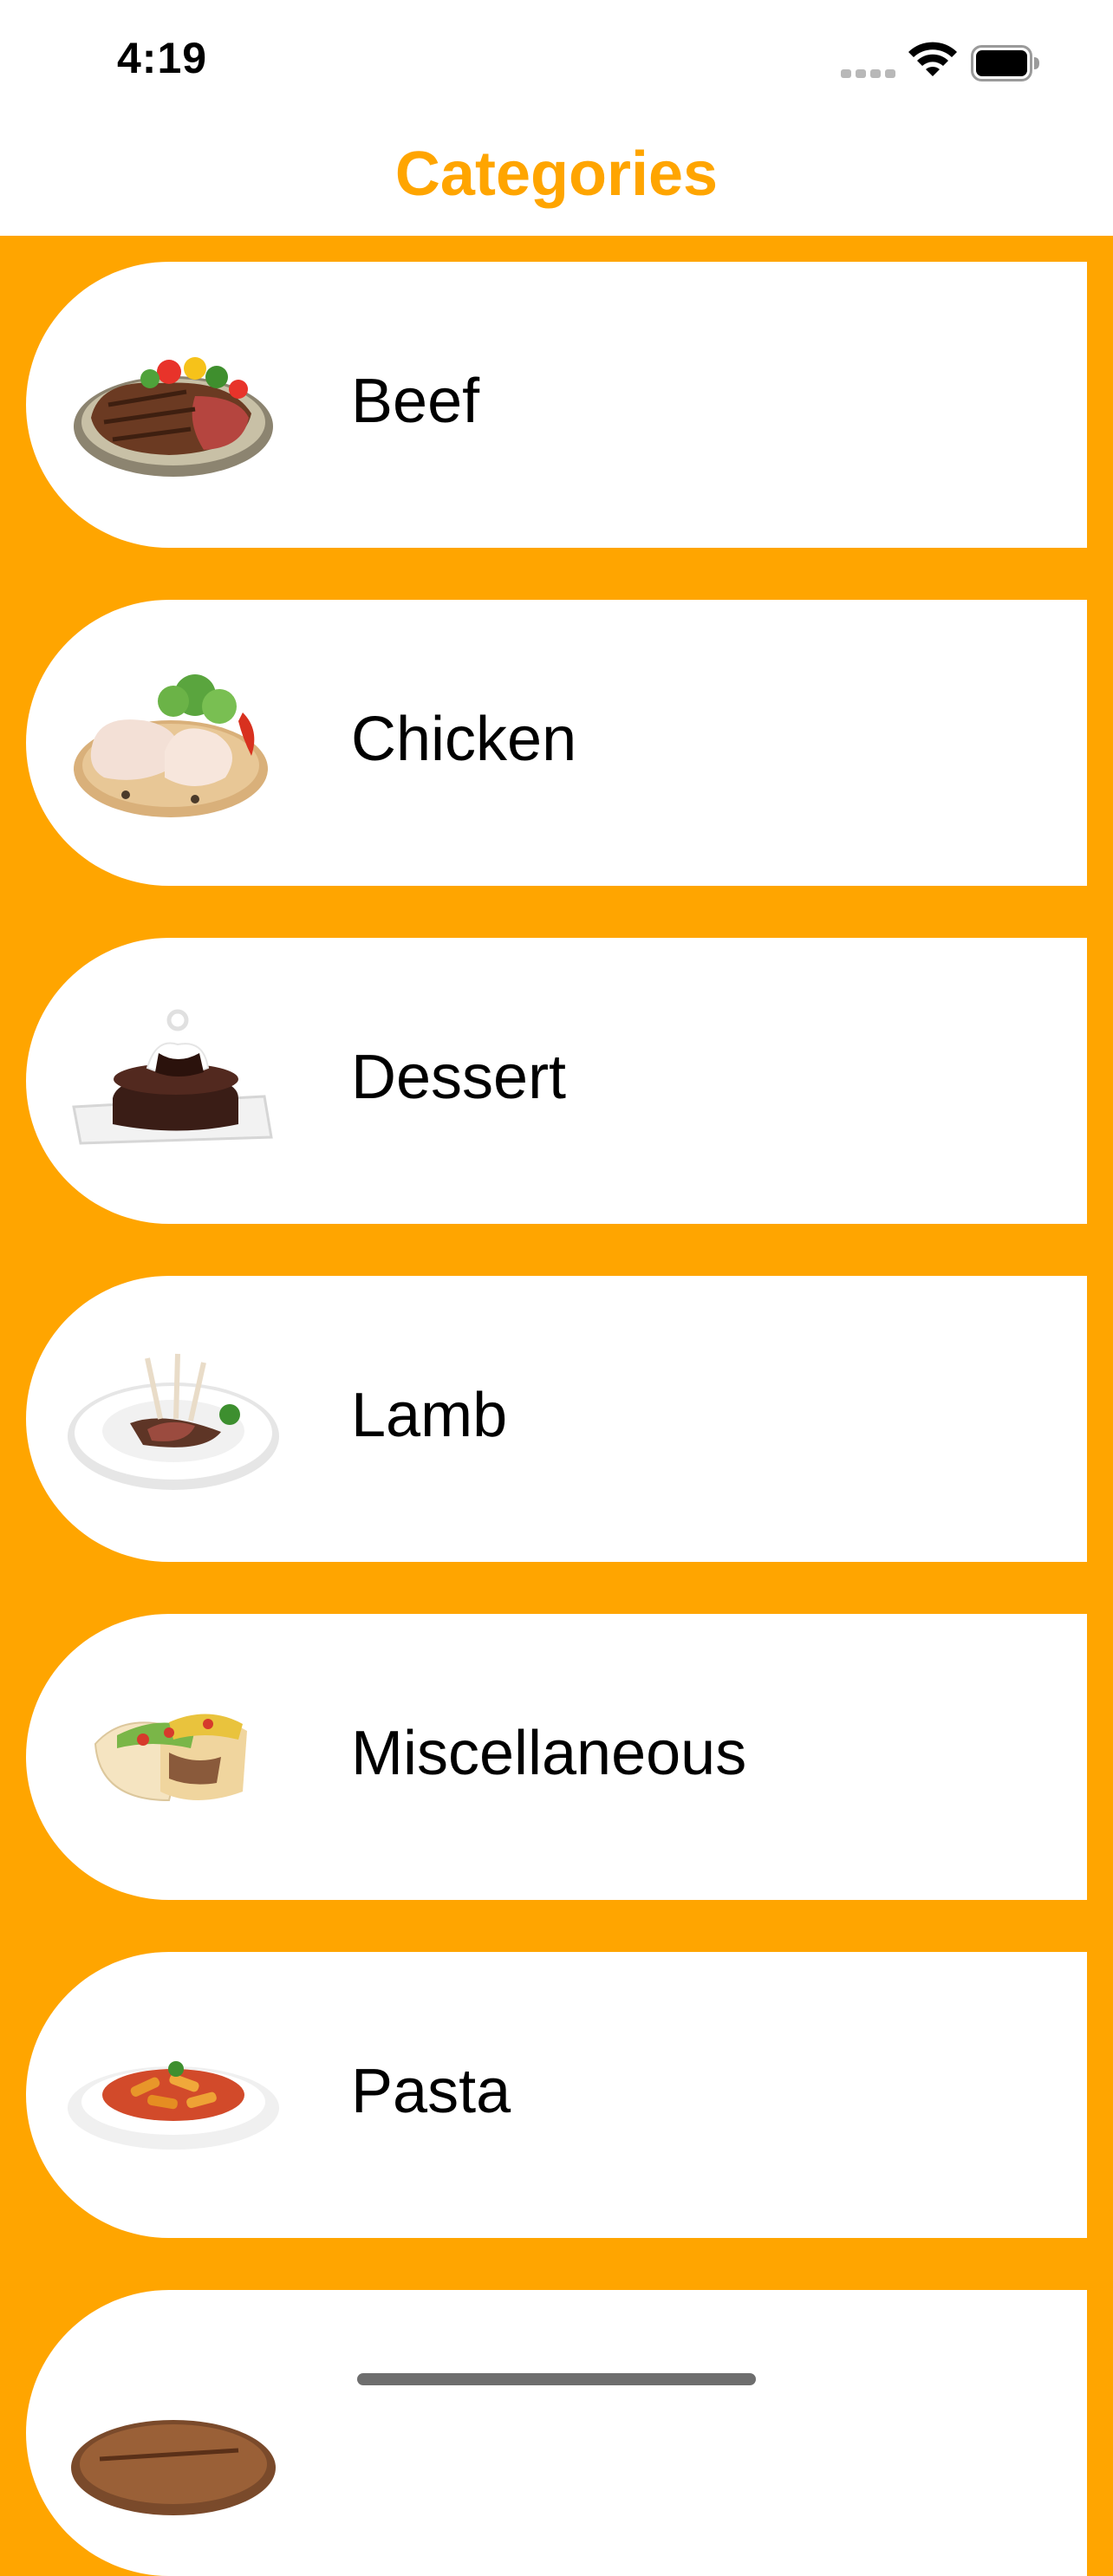  Describe the element at coordinates (431, 2091) in the screenshot. I see `category-label: Pasta` at that location.